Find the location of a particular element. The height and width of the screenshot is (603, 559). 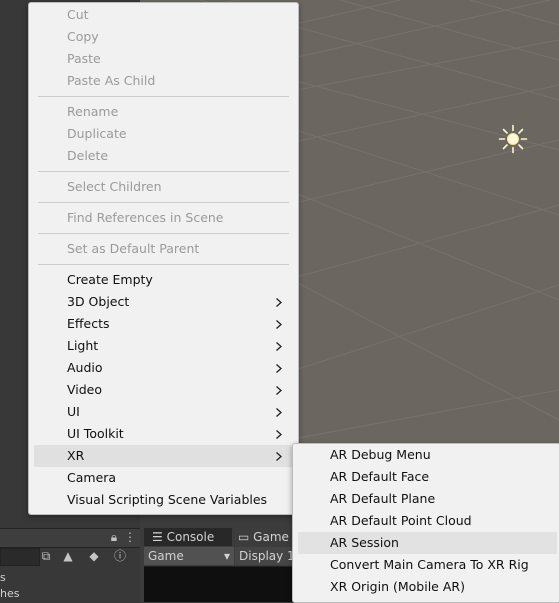

menu-item-set-default-parent: Set as Default Parent is located at coordinates (133, 248).